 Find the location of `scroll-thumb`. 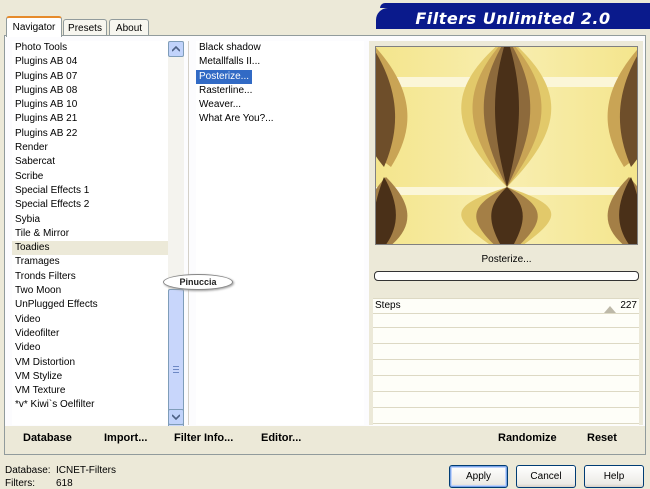

scroll-thumb is located at coordinates (176, 369).